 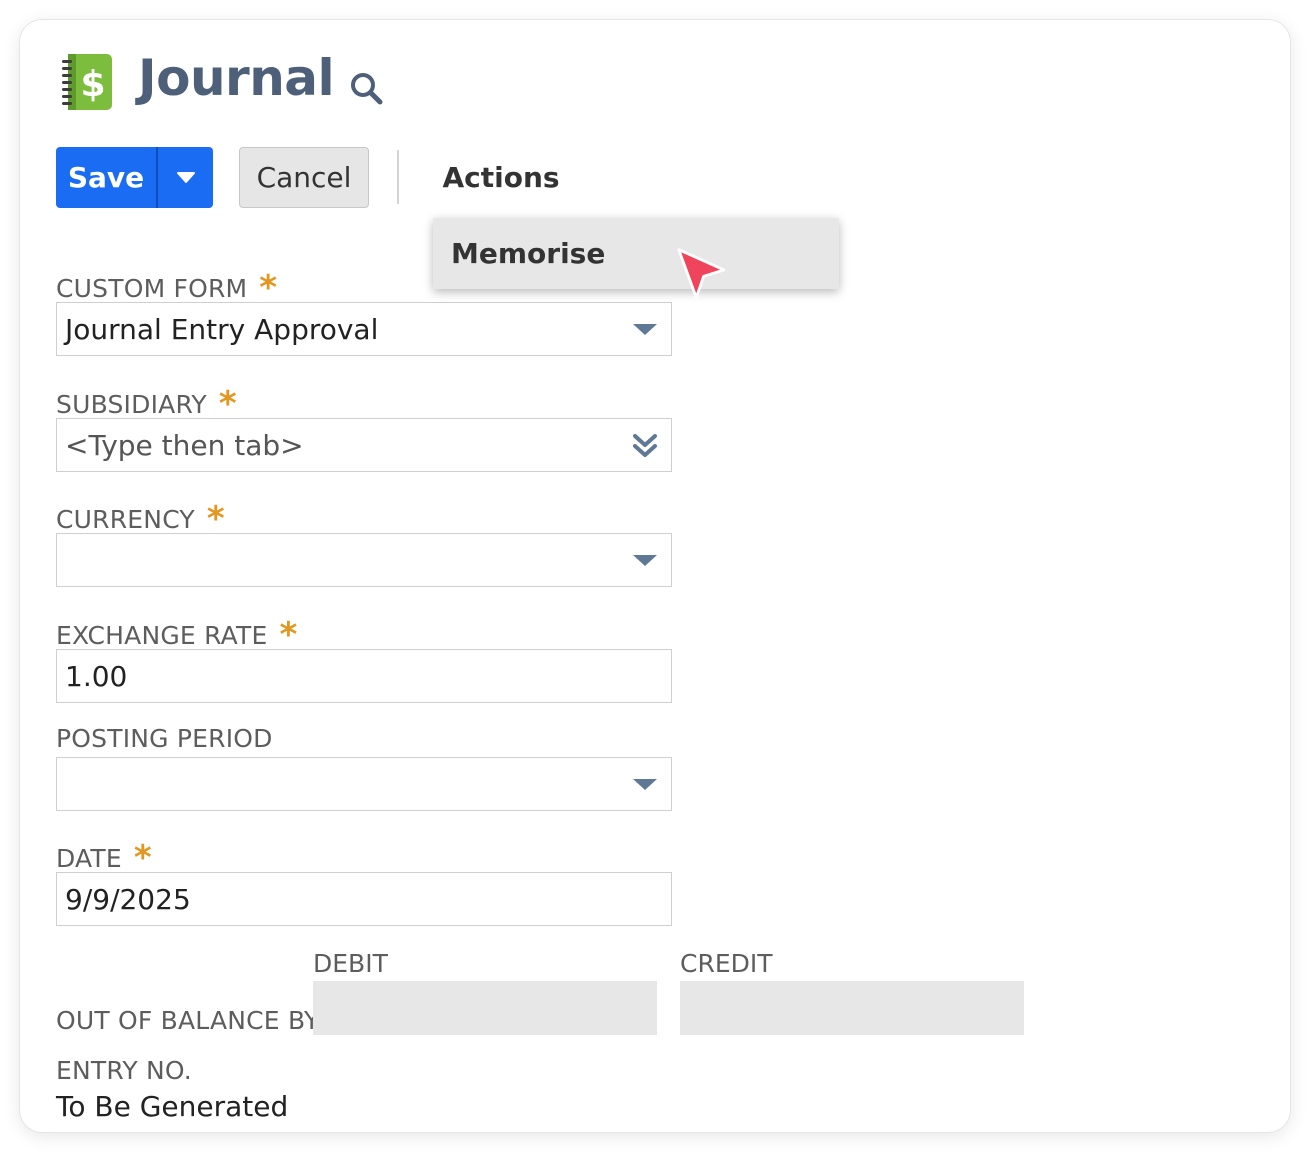 I want to click on mouse-cursor-icon, so click(x=704, y=274).